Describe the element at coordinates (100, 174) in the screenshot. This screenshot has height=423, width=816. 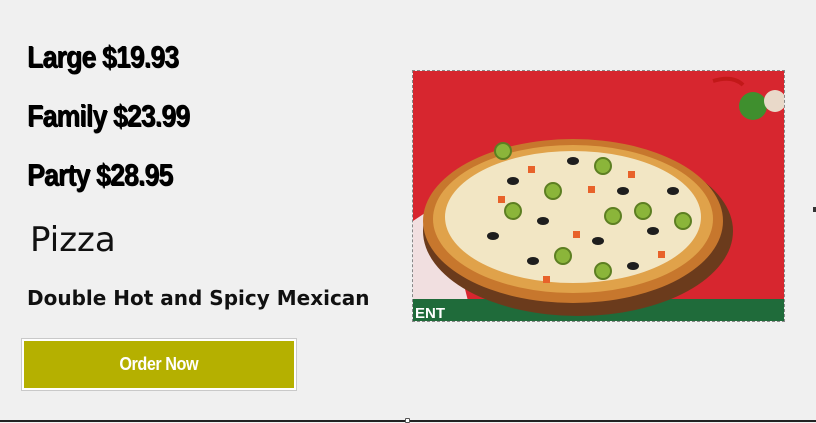
I see `price-party: Party $28.95` at that location.